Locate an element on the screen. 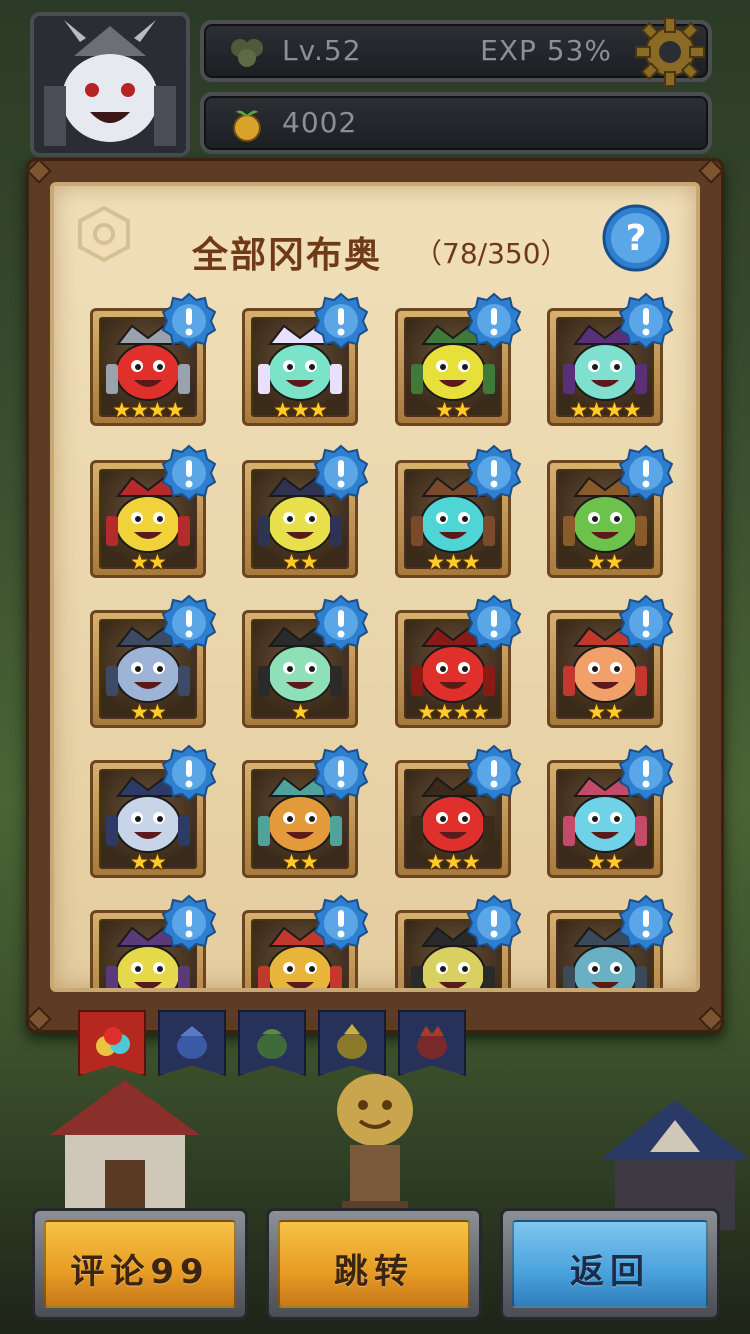 The image size is (750, 1334). clover-icon is located at coordinates (247, 53).